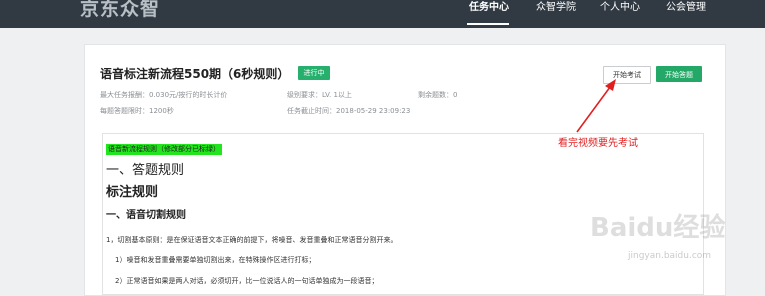 The image size is (765, 296). I want to click on annotation-arrow-icon, so click(596, 106).